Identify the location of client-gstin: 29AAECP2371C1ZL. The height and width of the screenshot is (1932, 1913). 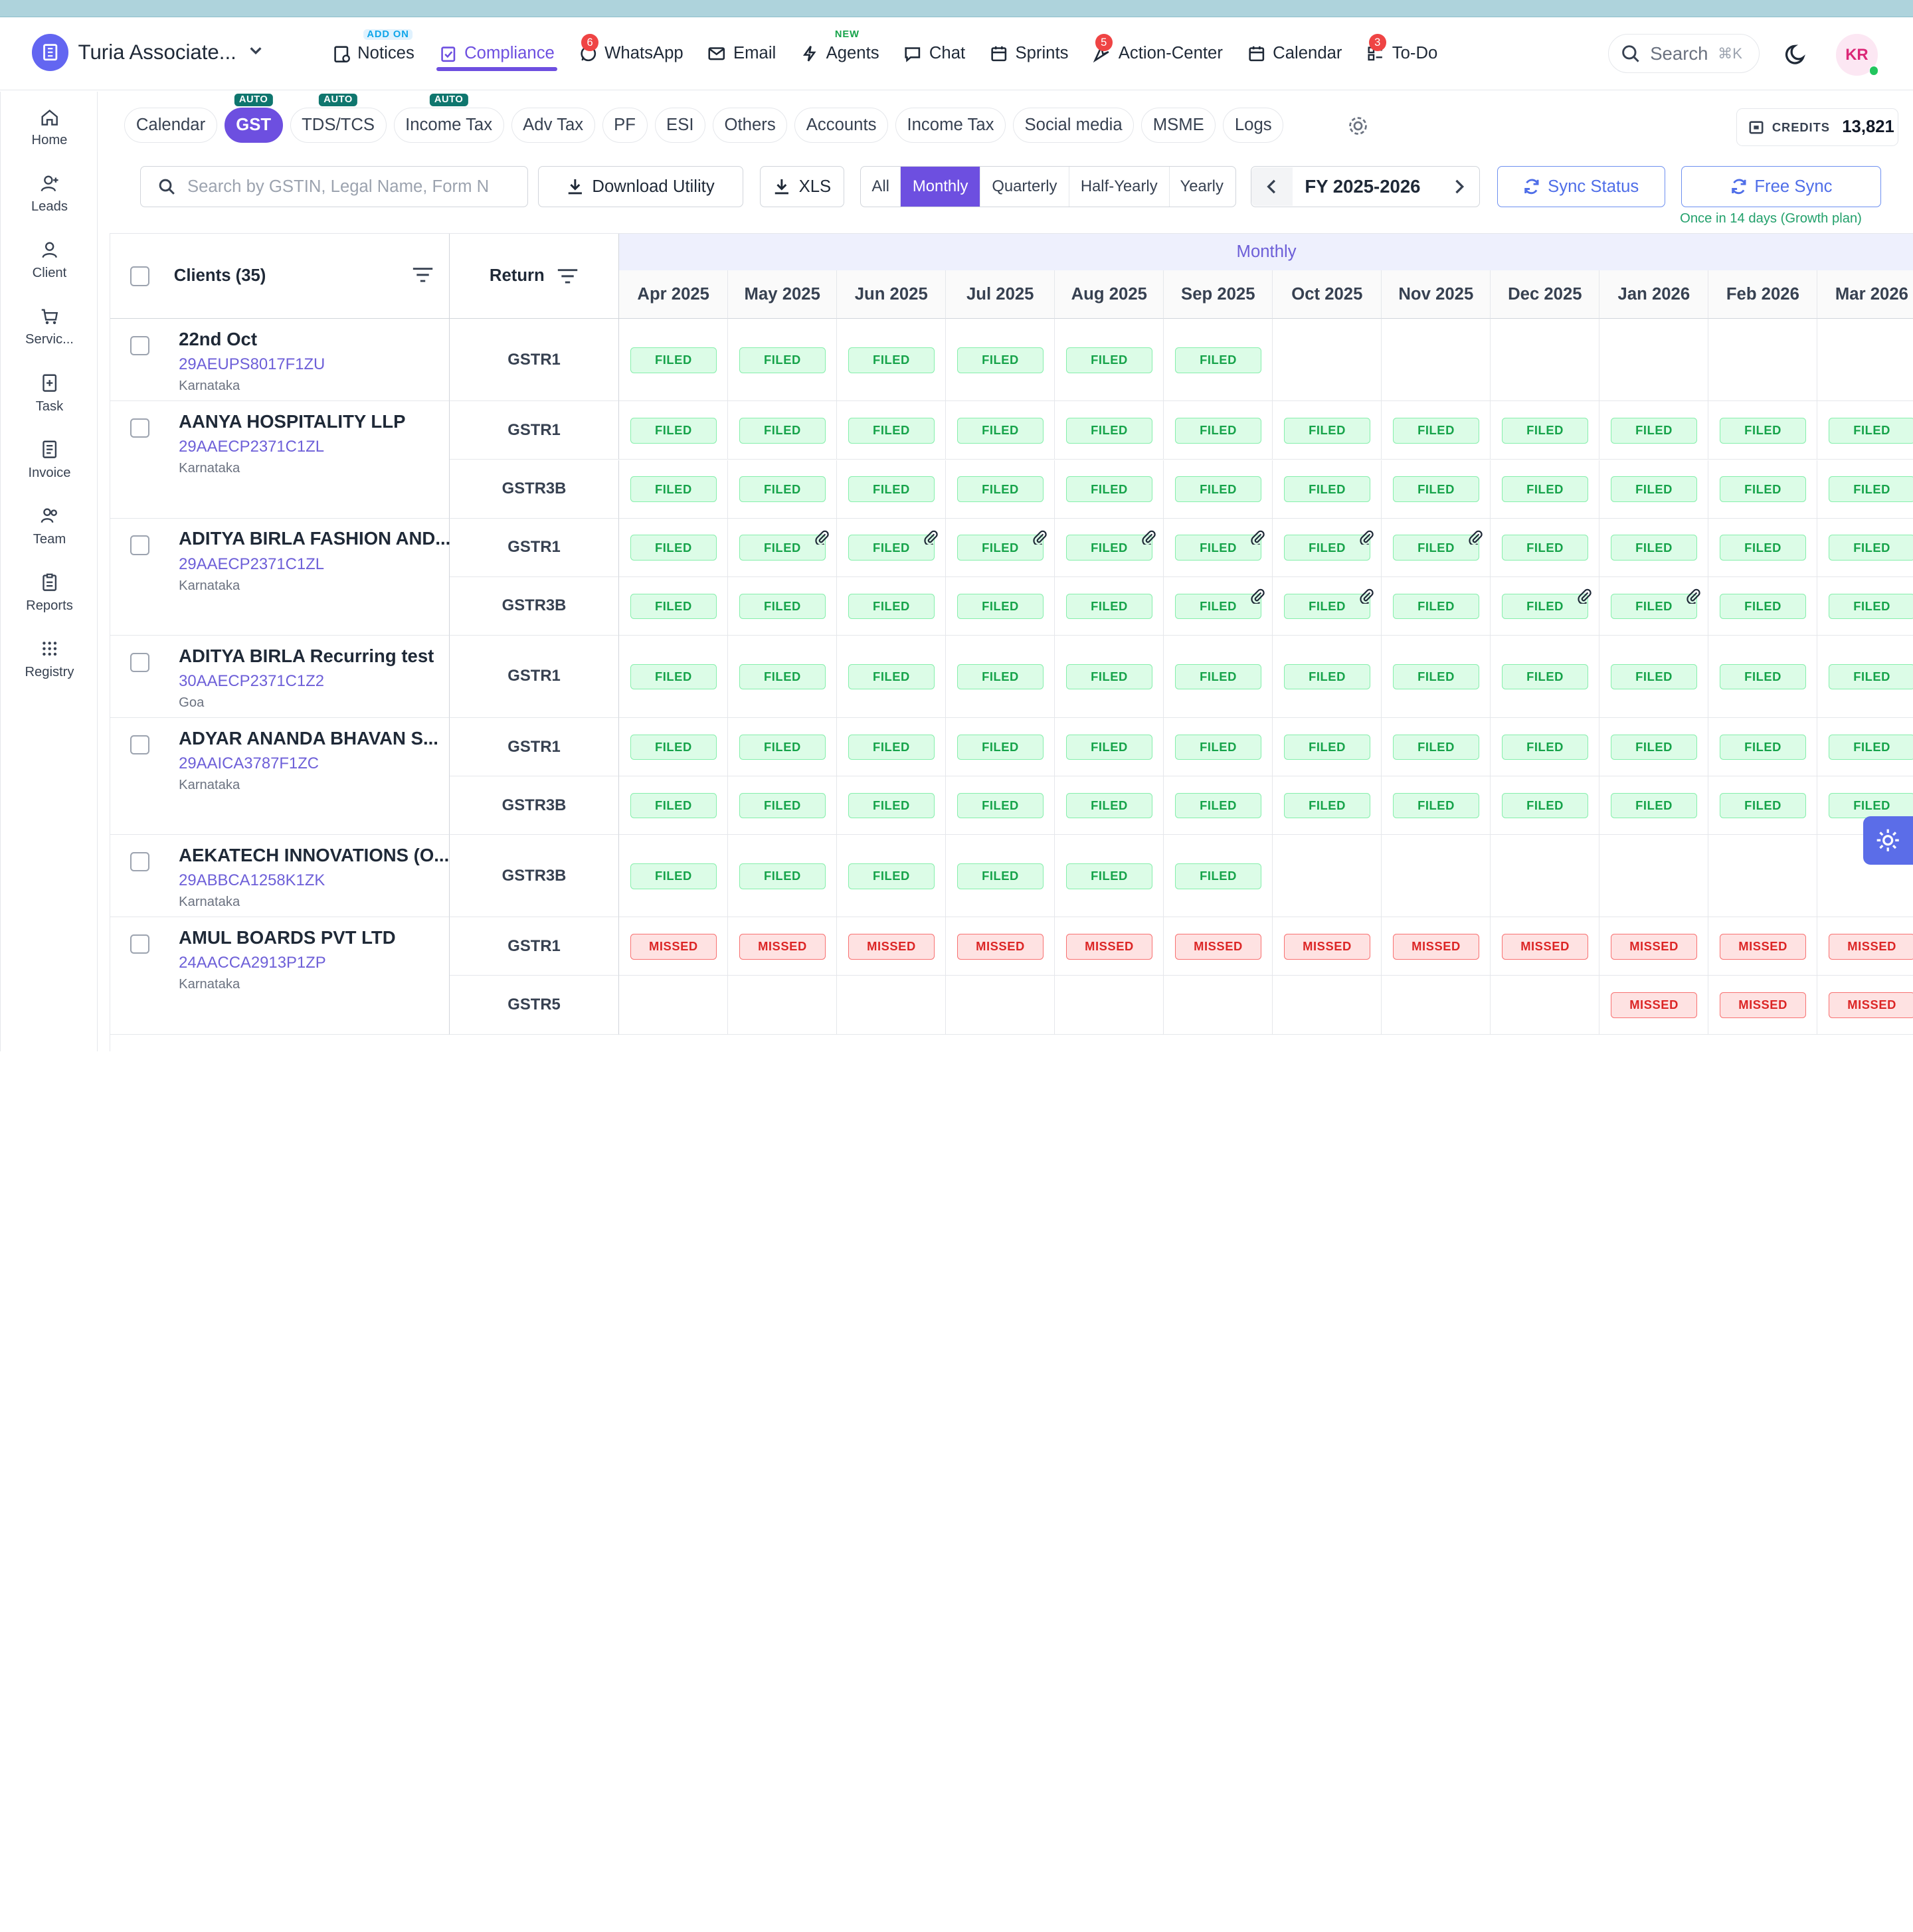
(252, 564).